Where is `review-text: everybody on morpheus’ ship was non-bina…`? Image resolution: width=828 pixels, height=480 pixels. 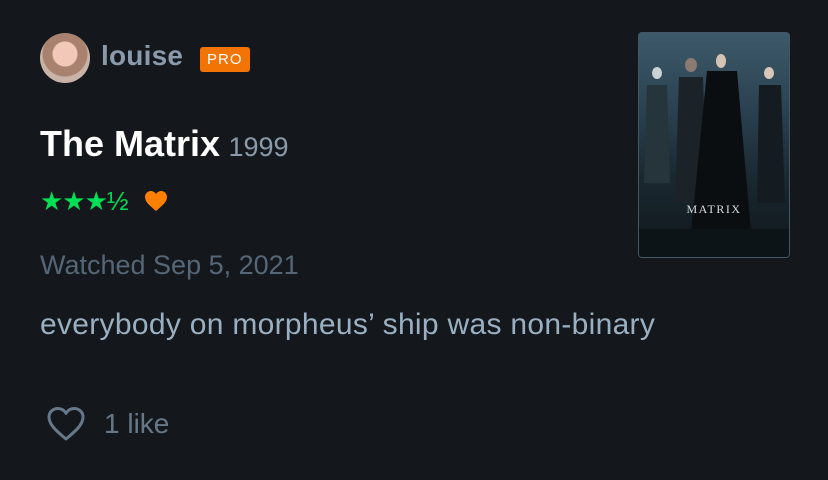
review-text: everybody on morpheus’ ship was non-bina… is located at coordinates (348, 324).